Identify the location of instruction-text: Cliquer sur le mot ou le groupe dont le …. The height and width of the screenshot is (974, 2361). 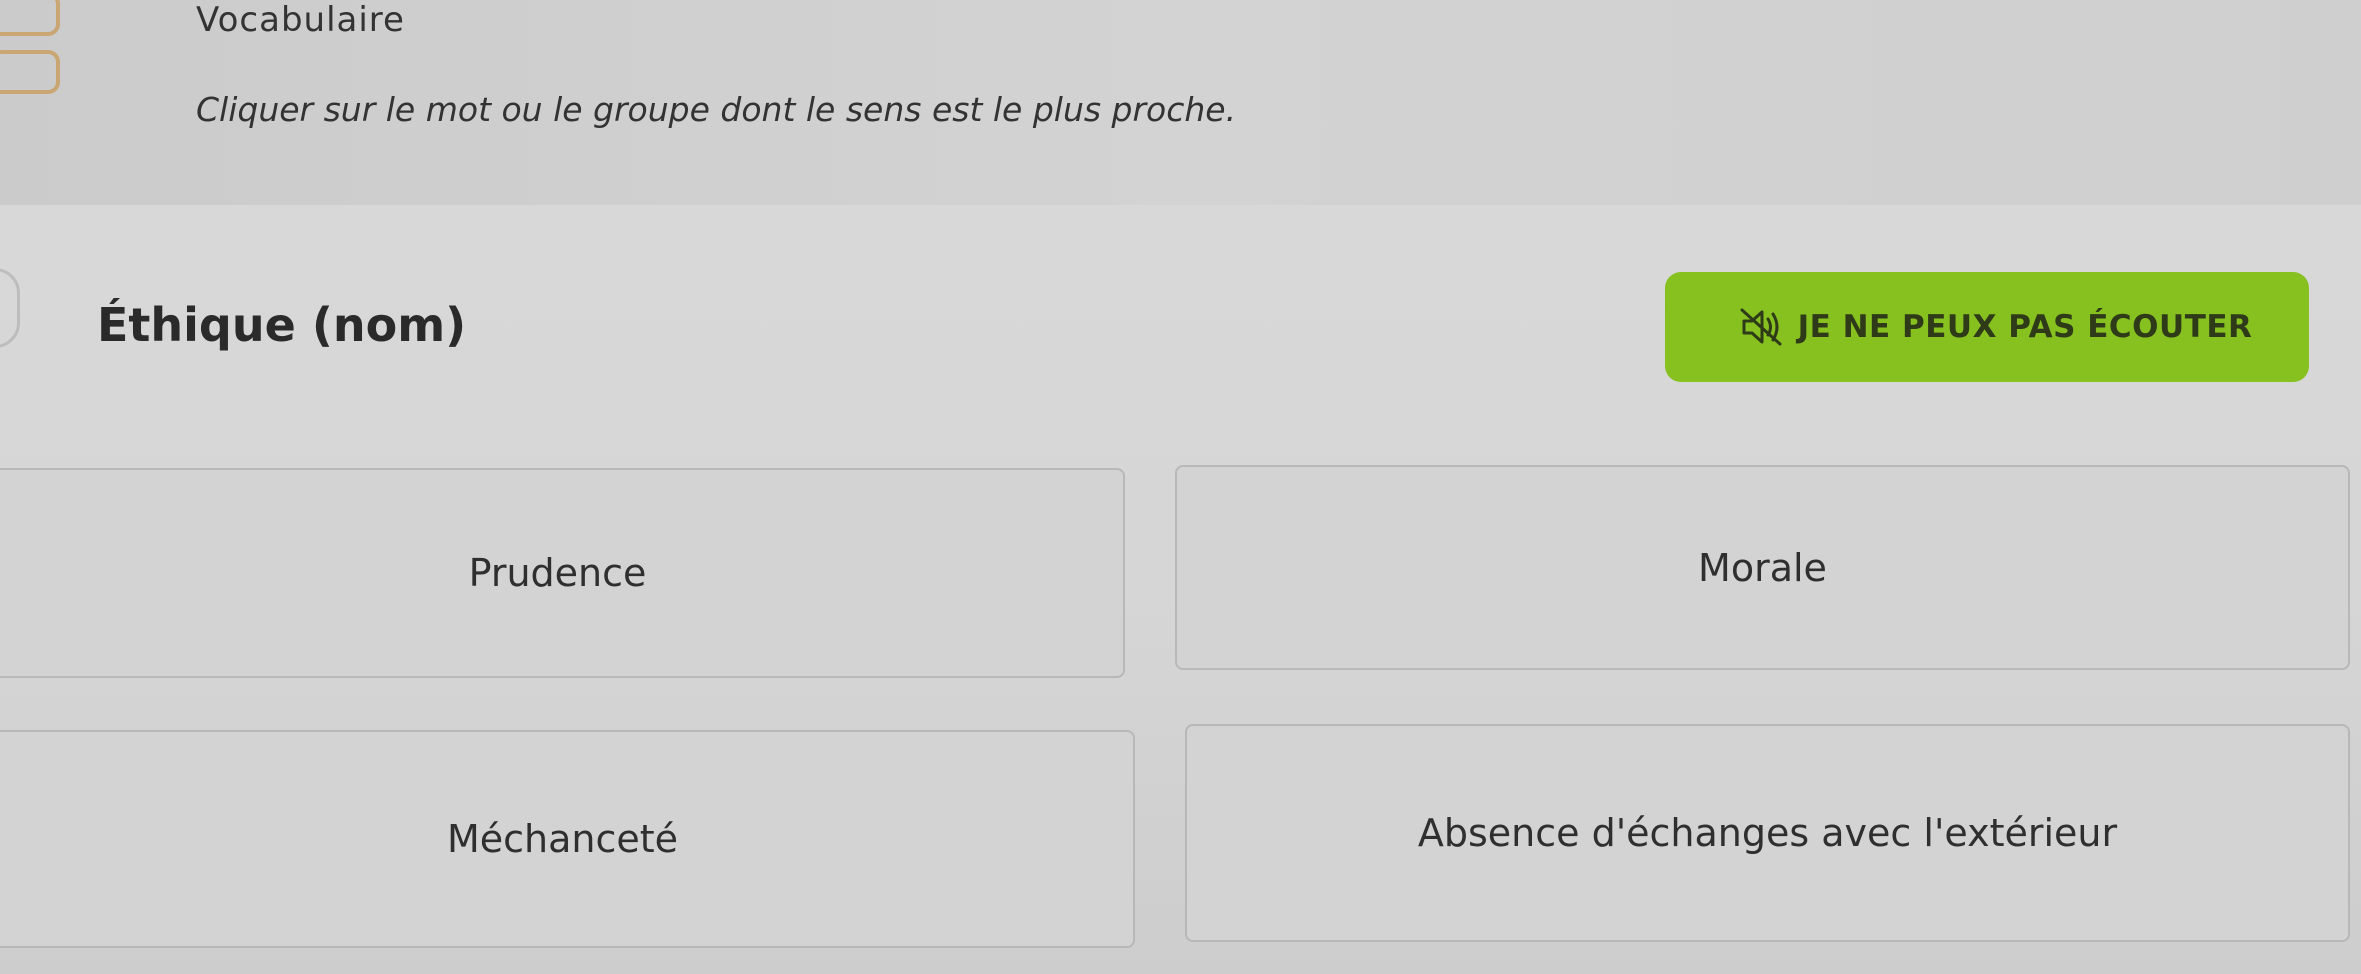
(716, 109).